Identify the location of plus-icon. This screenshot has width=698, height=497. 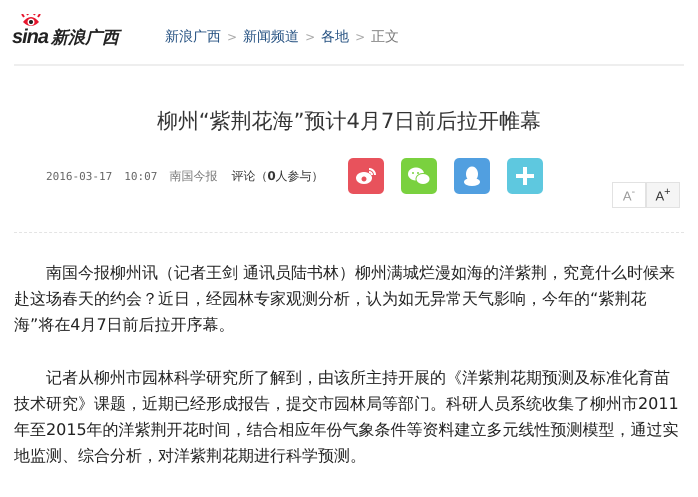
(525, 176).